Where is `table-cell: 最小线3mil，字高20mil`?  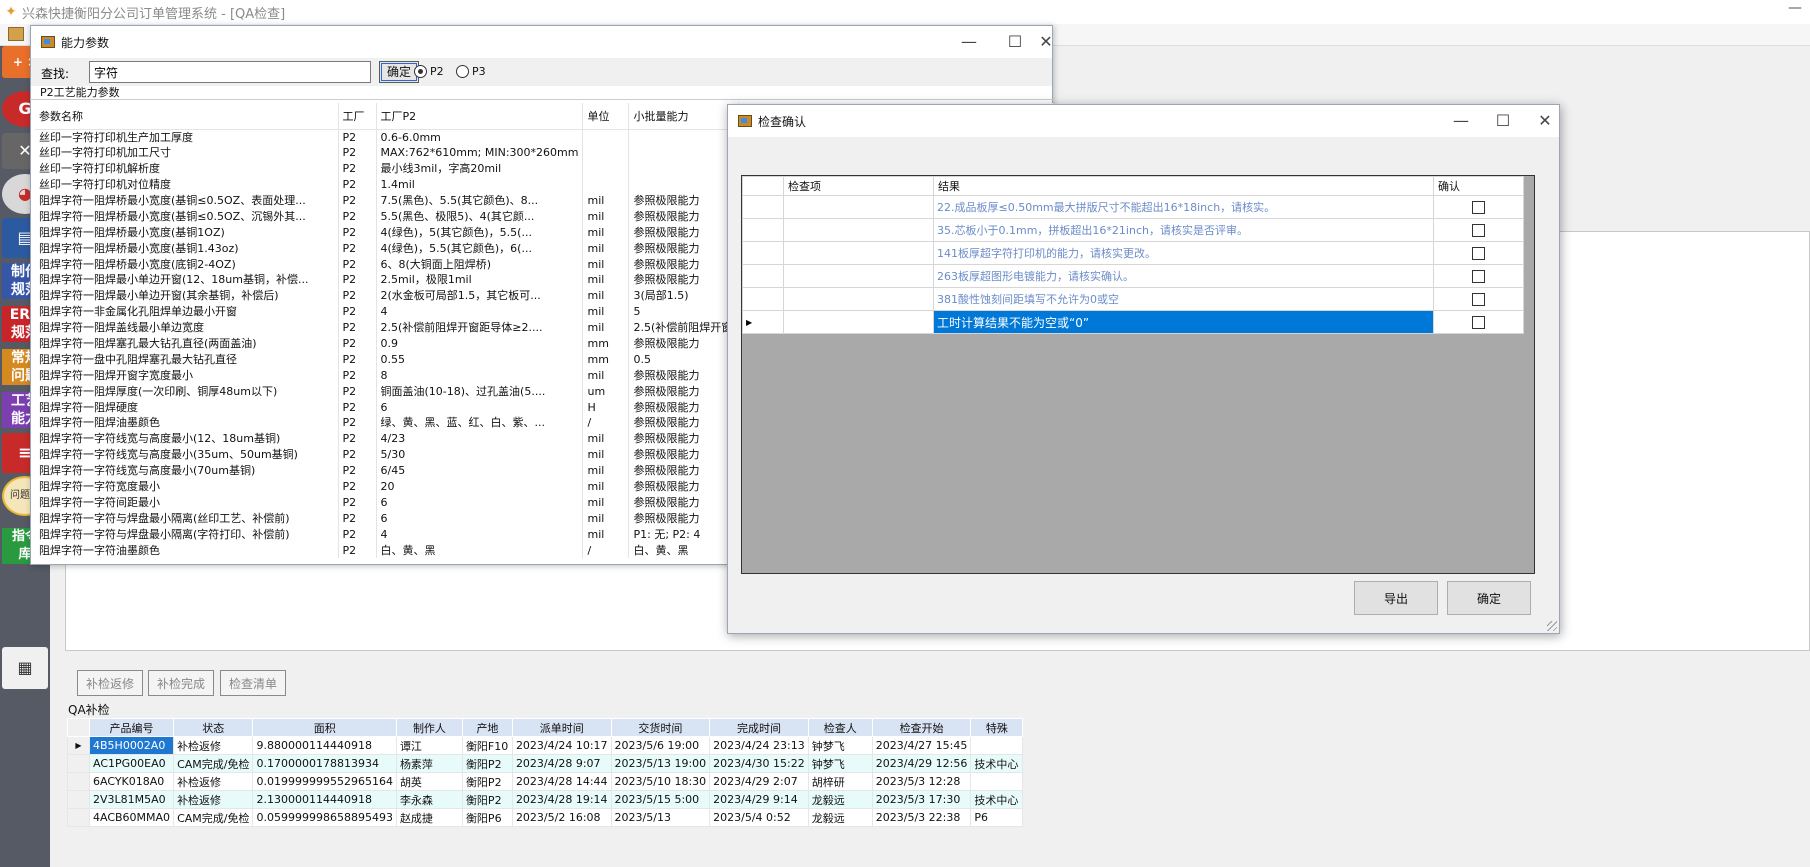
table-cell: 最小线3mil，字高20mil is located at coordinates (480, 168).